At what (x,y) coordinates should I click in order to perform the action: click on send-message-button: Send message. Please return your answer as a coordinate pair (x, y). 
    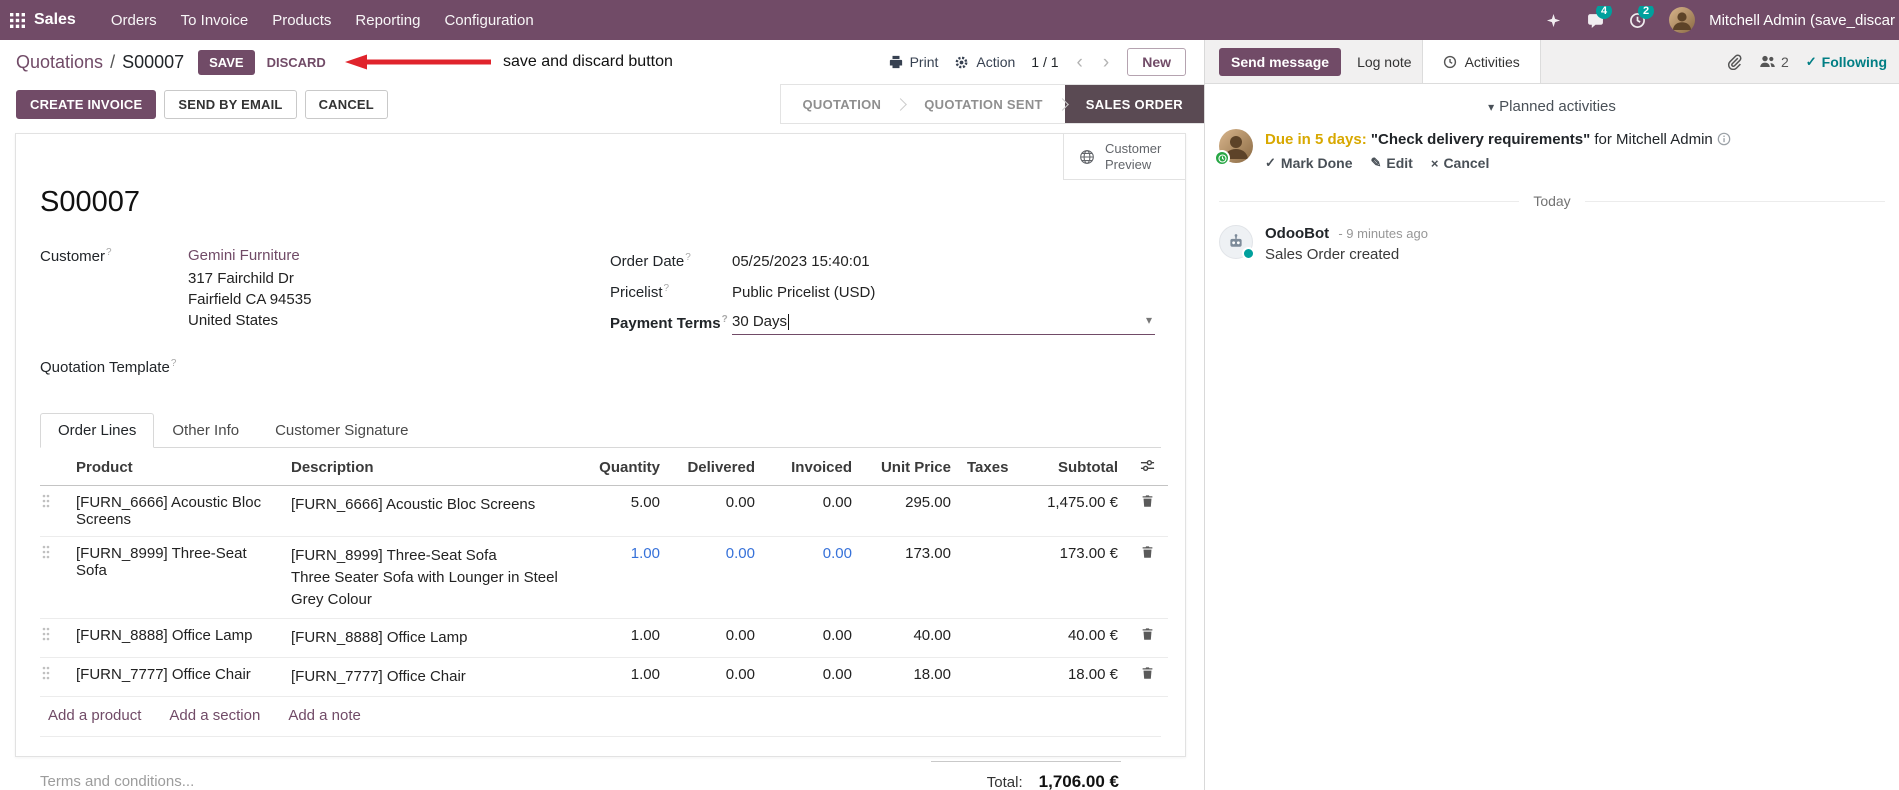
    Looking at the image, I should click on (1280, 61).